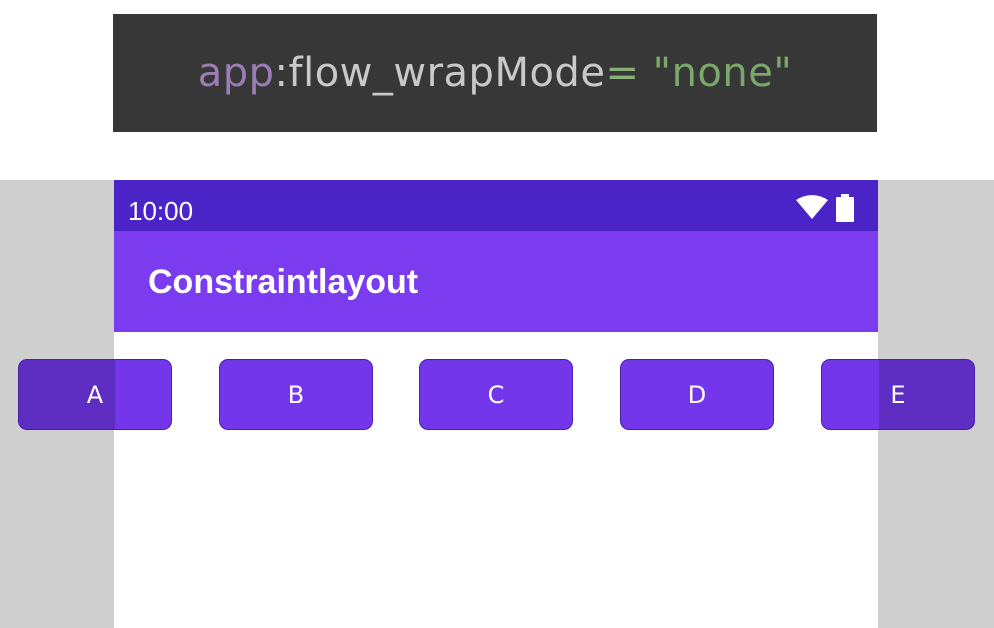  I want to click on code-attribute: flow_wrapMode, so click(447, 73).